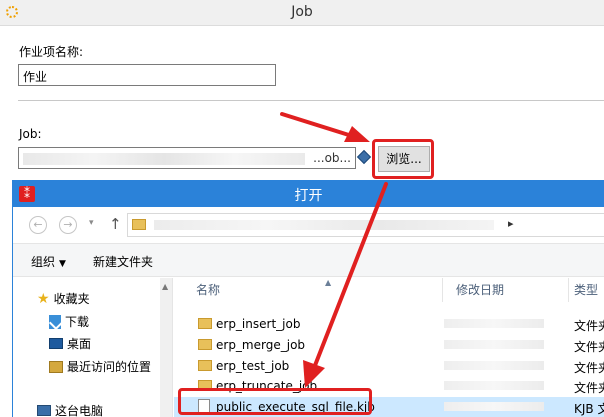 This screenshot has height=417, width=604. Describe the element at coordinates (62, 264) in the screenshot. I see `caret-down-icon: ▼` at that location.